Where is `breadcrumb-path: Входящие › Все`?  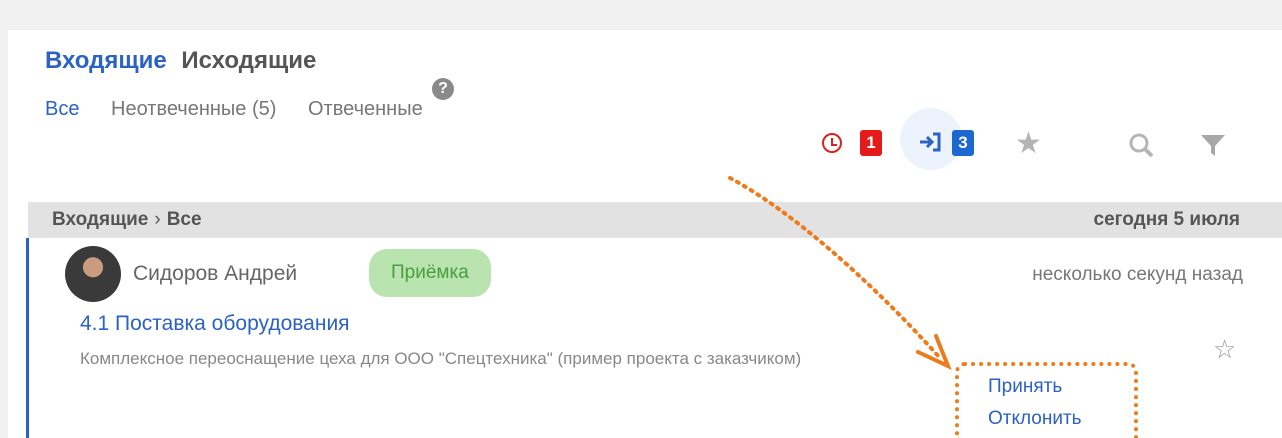 breadcrumb-path: Входящие › Все is located at coordinates (127, 220).